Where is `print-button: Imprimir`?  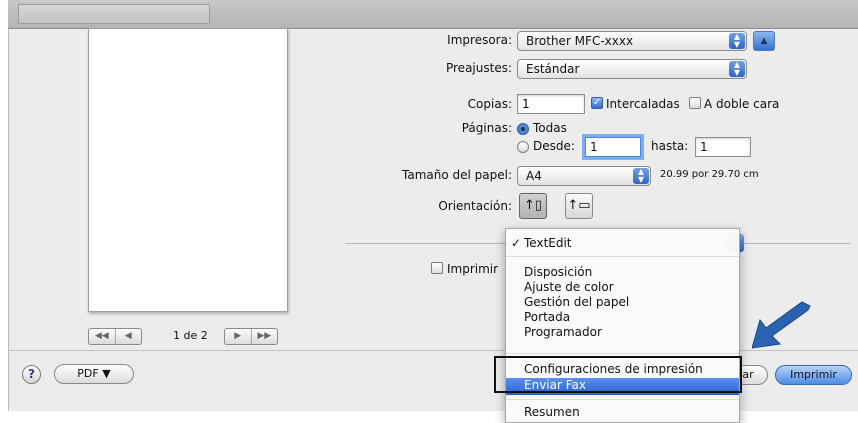 print-button: Imprimir is located at coordinates (813, 375).